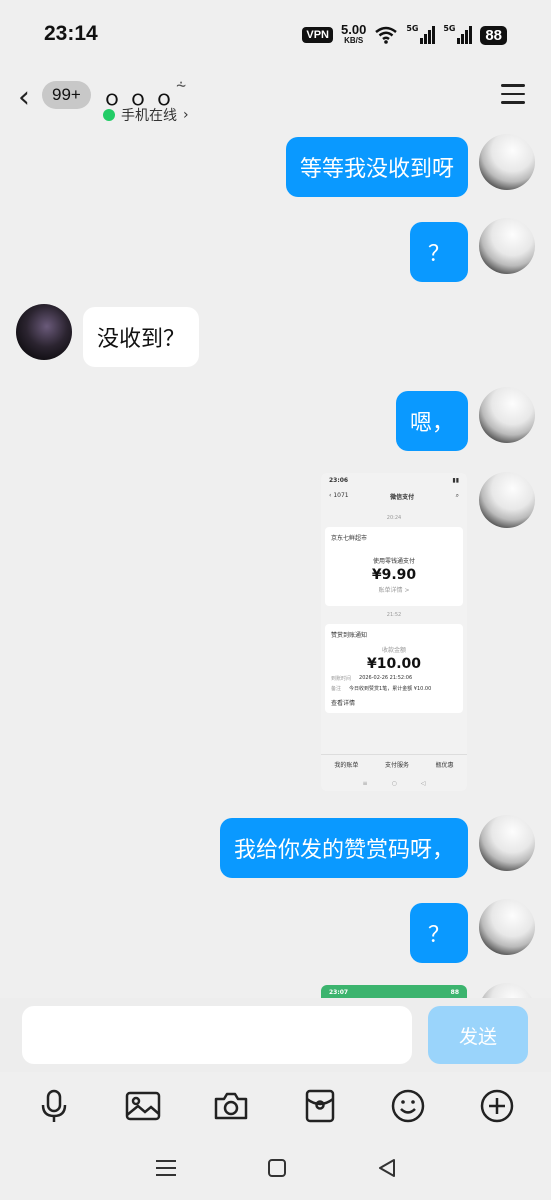  I want to click on shot-footer-item: 瓶优惠, so click(444, 765).